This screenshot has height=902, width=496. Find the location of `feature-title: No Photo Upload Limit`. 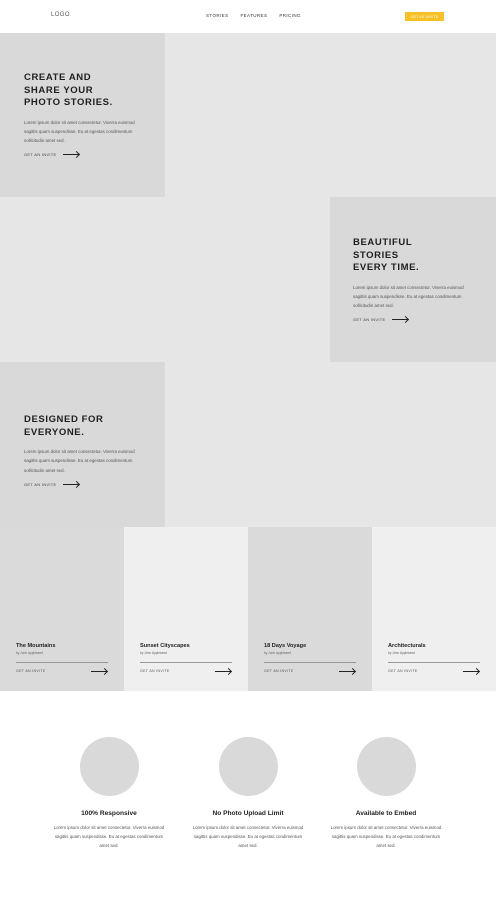

feature-title: No Photo Upload Limit is located at coordinates (248, 813).